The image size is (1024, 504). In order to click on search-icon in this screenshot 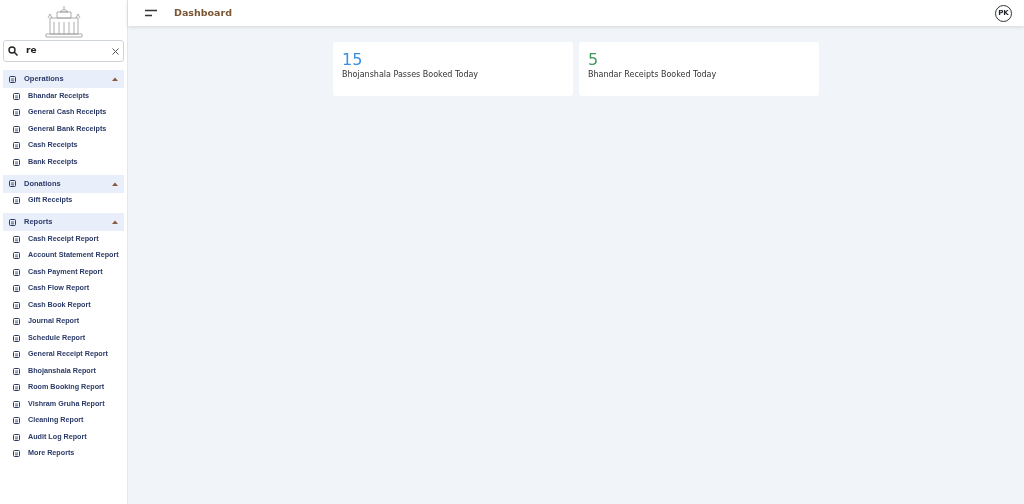, I will do `click(13, 51)`.